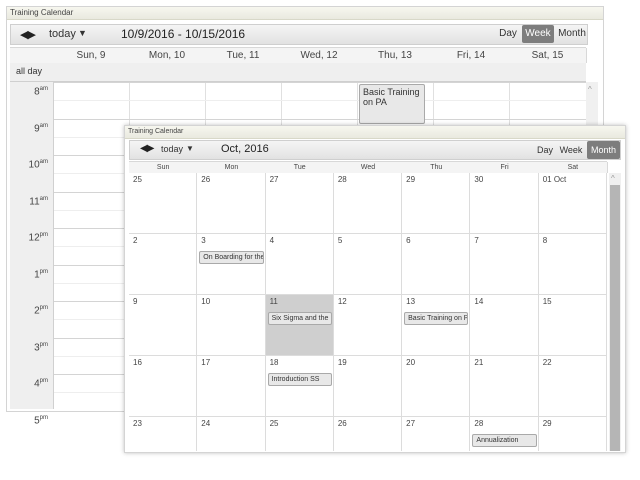 This screenshot has height=480, width=640. Describe the element at coordinates (29, 201) in the screenshot. I see `time-label: 11am` at that location.